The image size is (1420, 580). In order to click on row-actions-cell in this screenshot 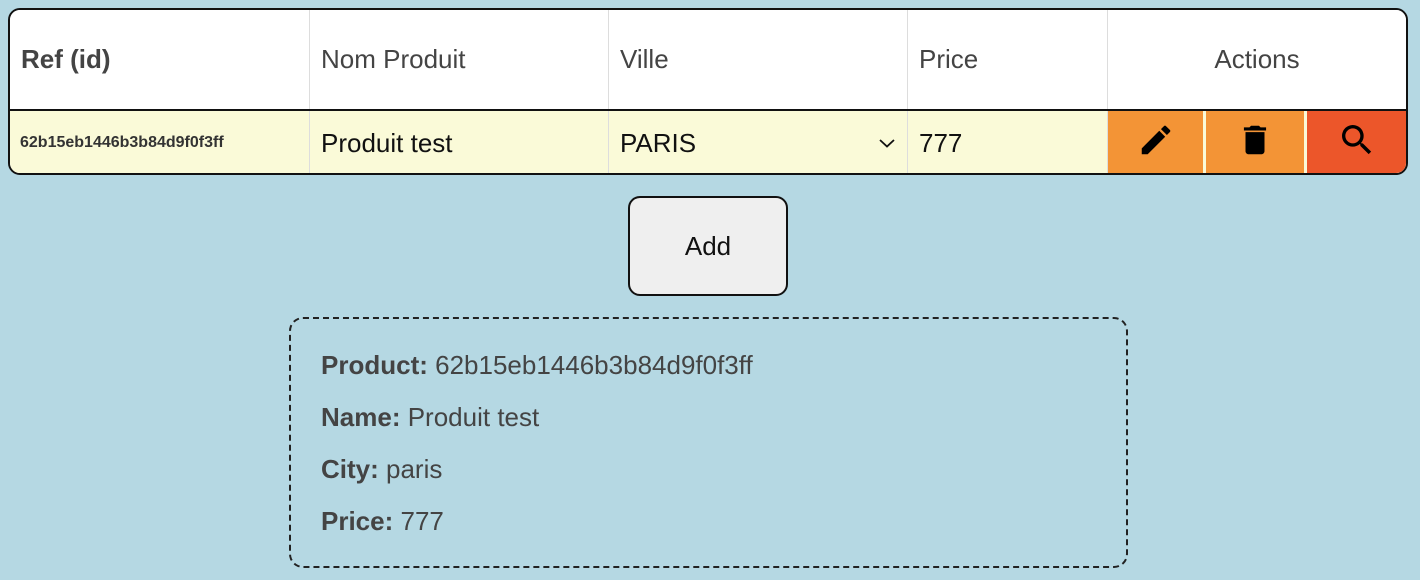, I will do `click(1257, 142)`.